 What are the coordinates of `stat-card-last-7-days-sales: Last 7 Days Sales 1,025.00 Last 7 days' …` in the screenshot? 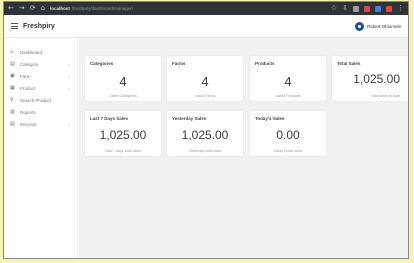 It's located at (123, 133).